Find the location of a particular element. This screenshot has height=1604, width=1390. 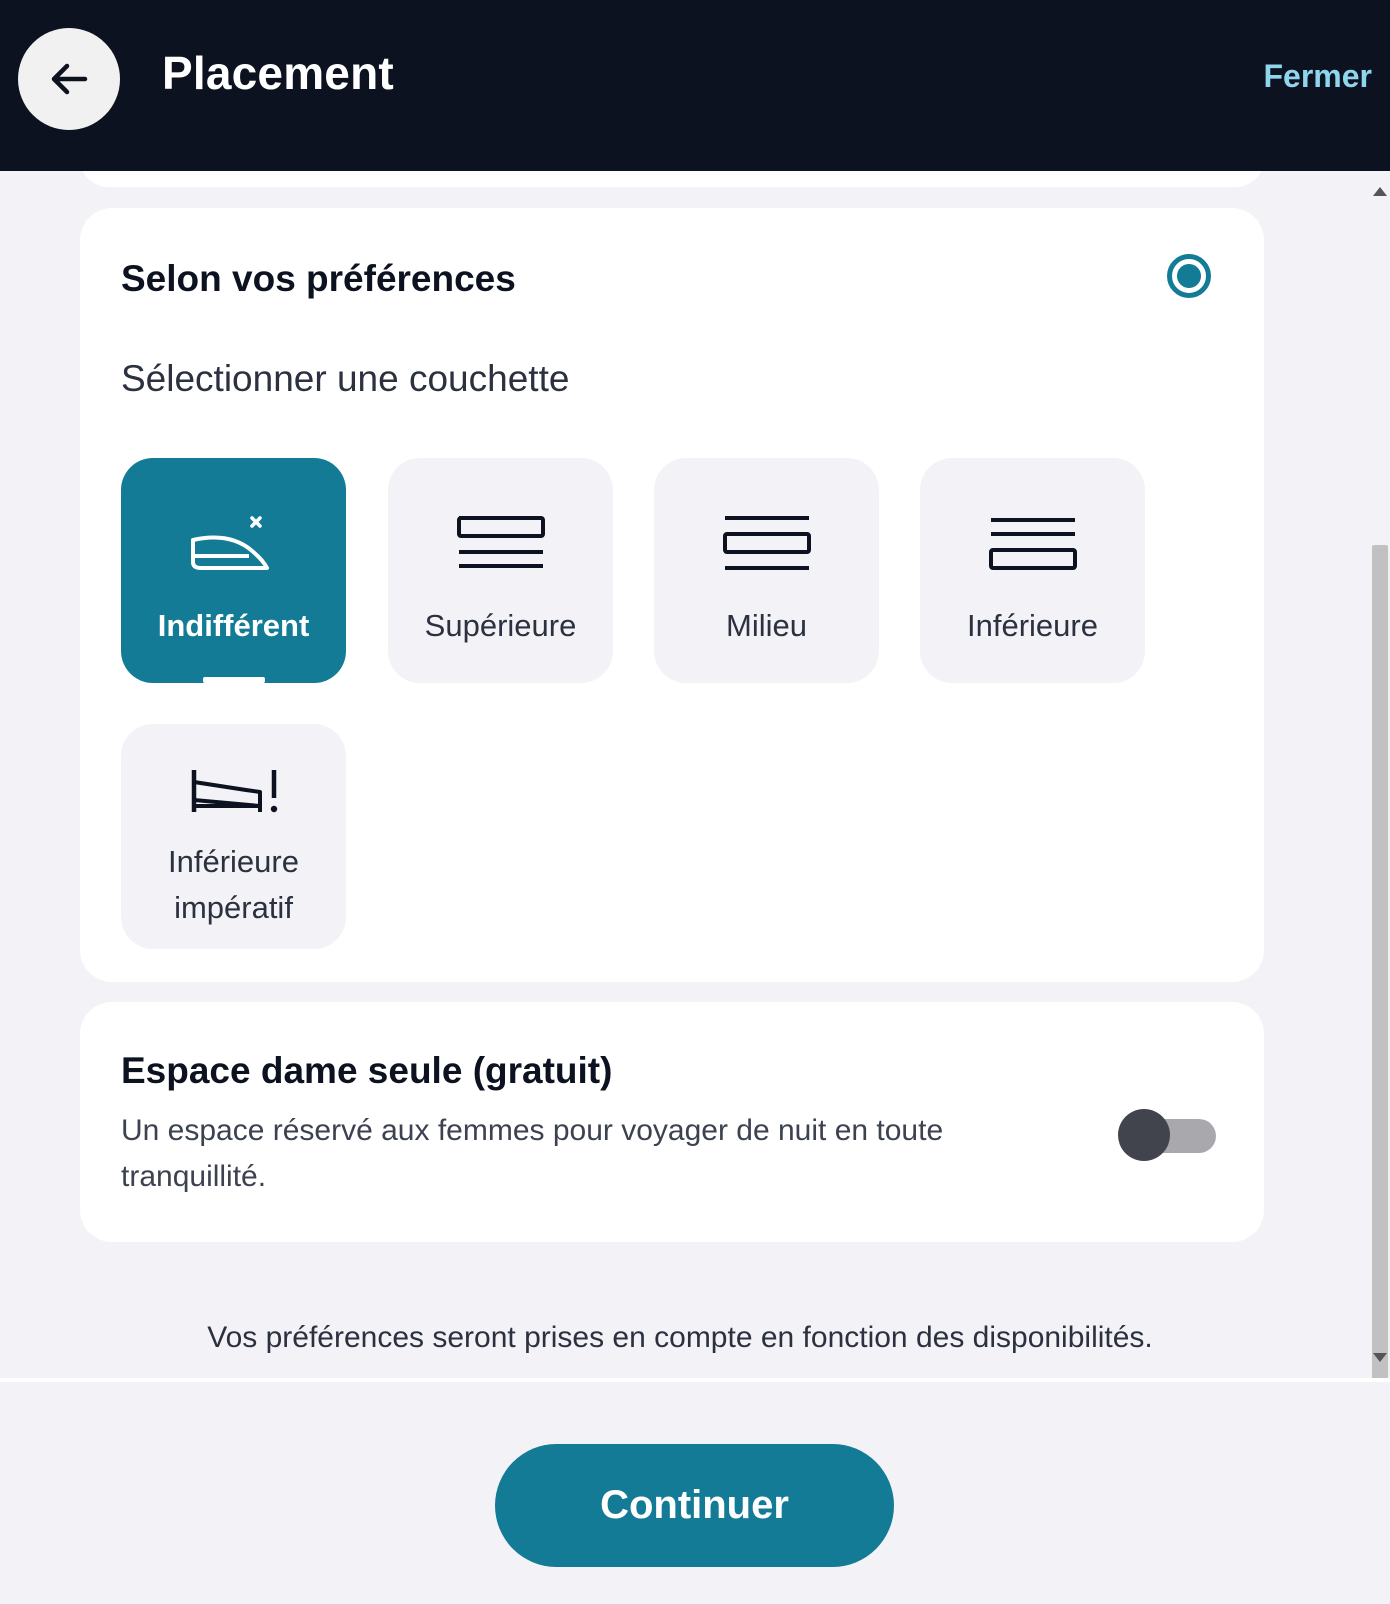

berth-option-label: Supérieure is located at coordinates (500, 625).